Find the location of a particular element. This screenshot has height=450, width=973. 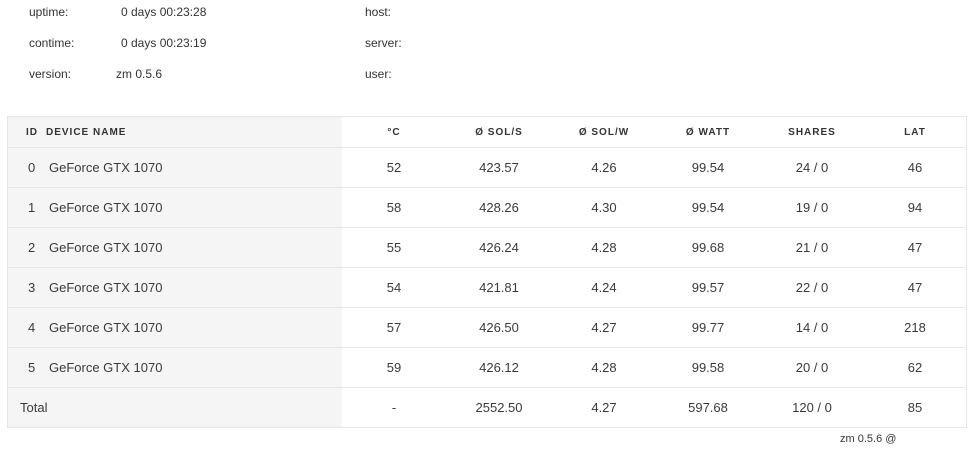

cell-id: 1 is located at coordinates (27, 207).